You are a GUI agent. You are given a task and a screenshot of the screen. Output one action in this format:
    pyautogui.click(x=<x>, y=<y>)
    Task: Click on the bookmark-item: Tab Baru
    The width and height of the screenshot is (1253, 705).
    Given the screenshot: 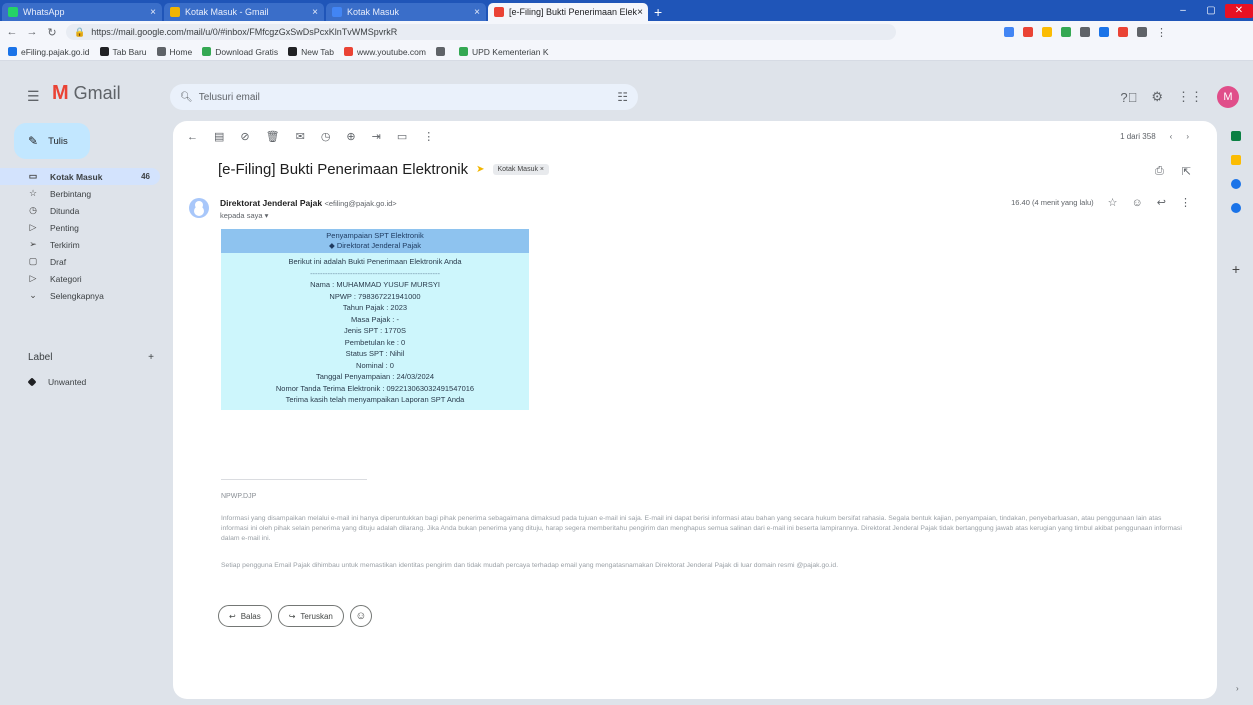 What is the action you would take?
    pyautogui.click(x=123, y=52)
    